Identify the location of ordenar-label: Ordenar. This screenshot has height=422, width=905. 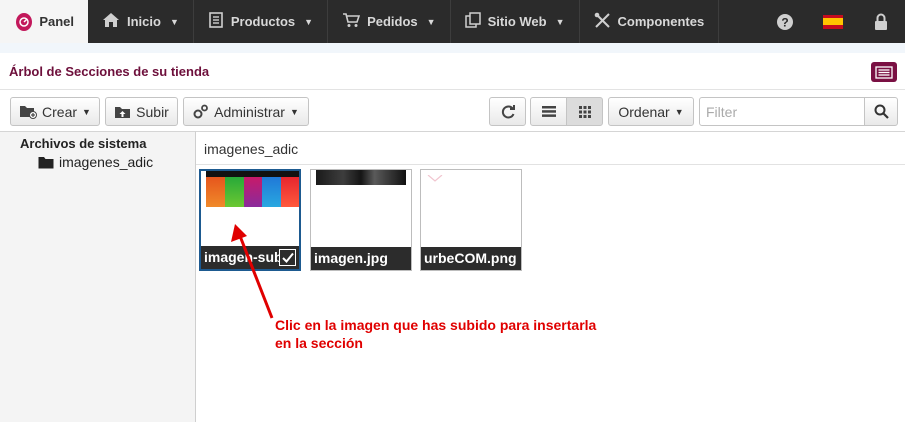
(644, 111).